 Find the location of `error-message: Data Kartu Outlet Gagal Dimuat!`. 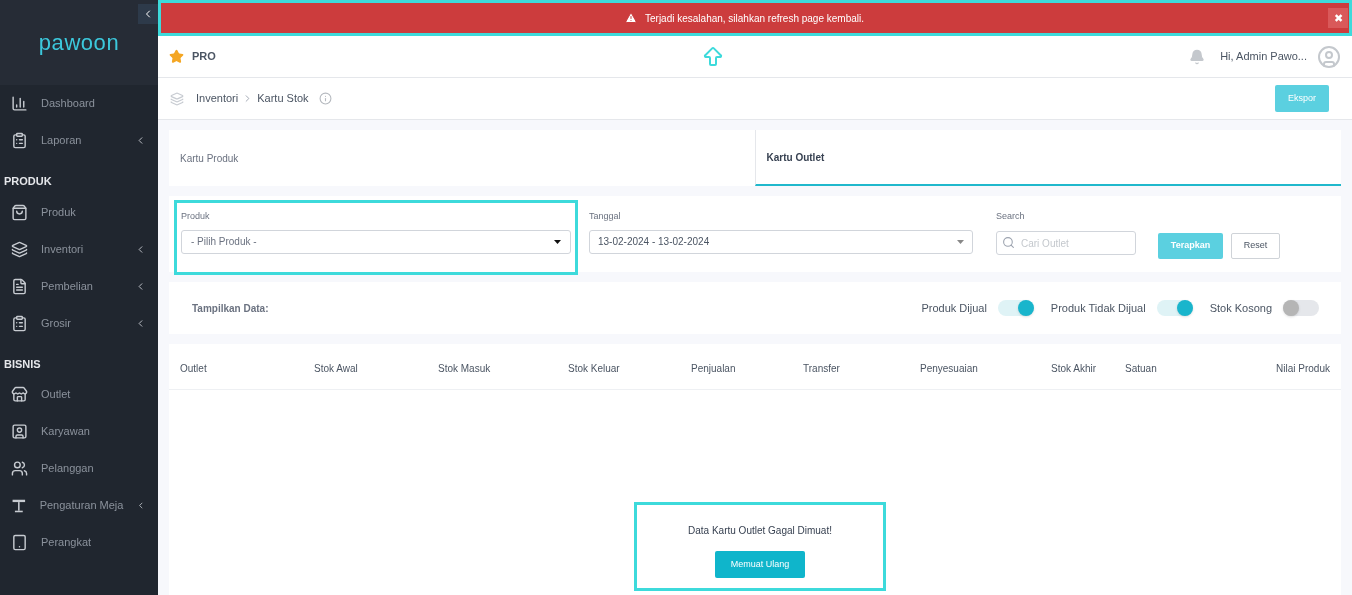

error-message: Data Kartu Outlet Gagal Dimuat! is located at coordinates (760, 531).